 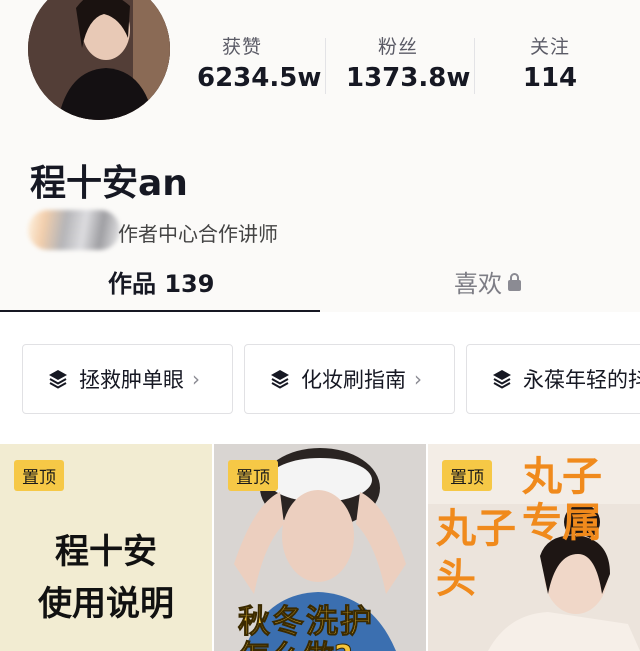 What do you see at coordinates (241, 47) in the screenshot?
I see `stat-likes-label: 获赞` at bounding box center [241, 47].